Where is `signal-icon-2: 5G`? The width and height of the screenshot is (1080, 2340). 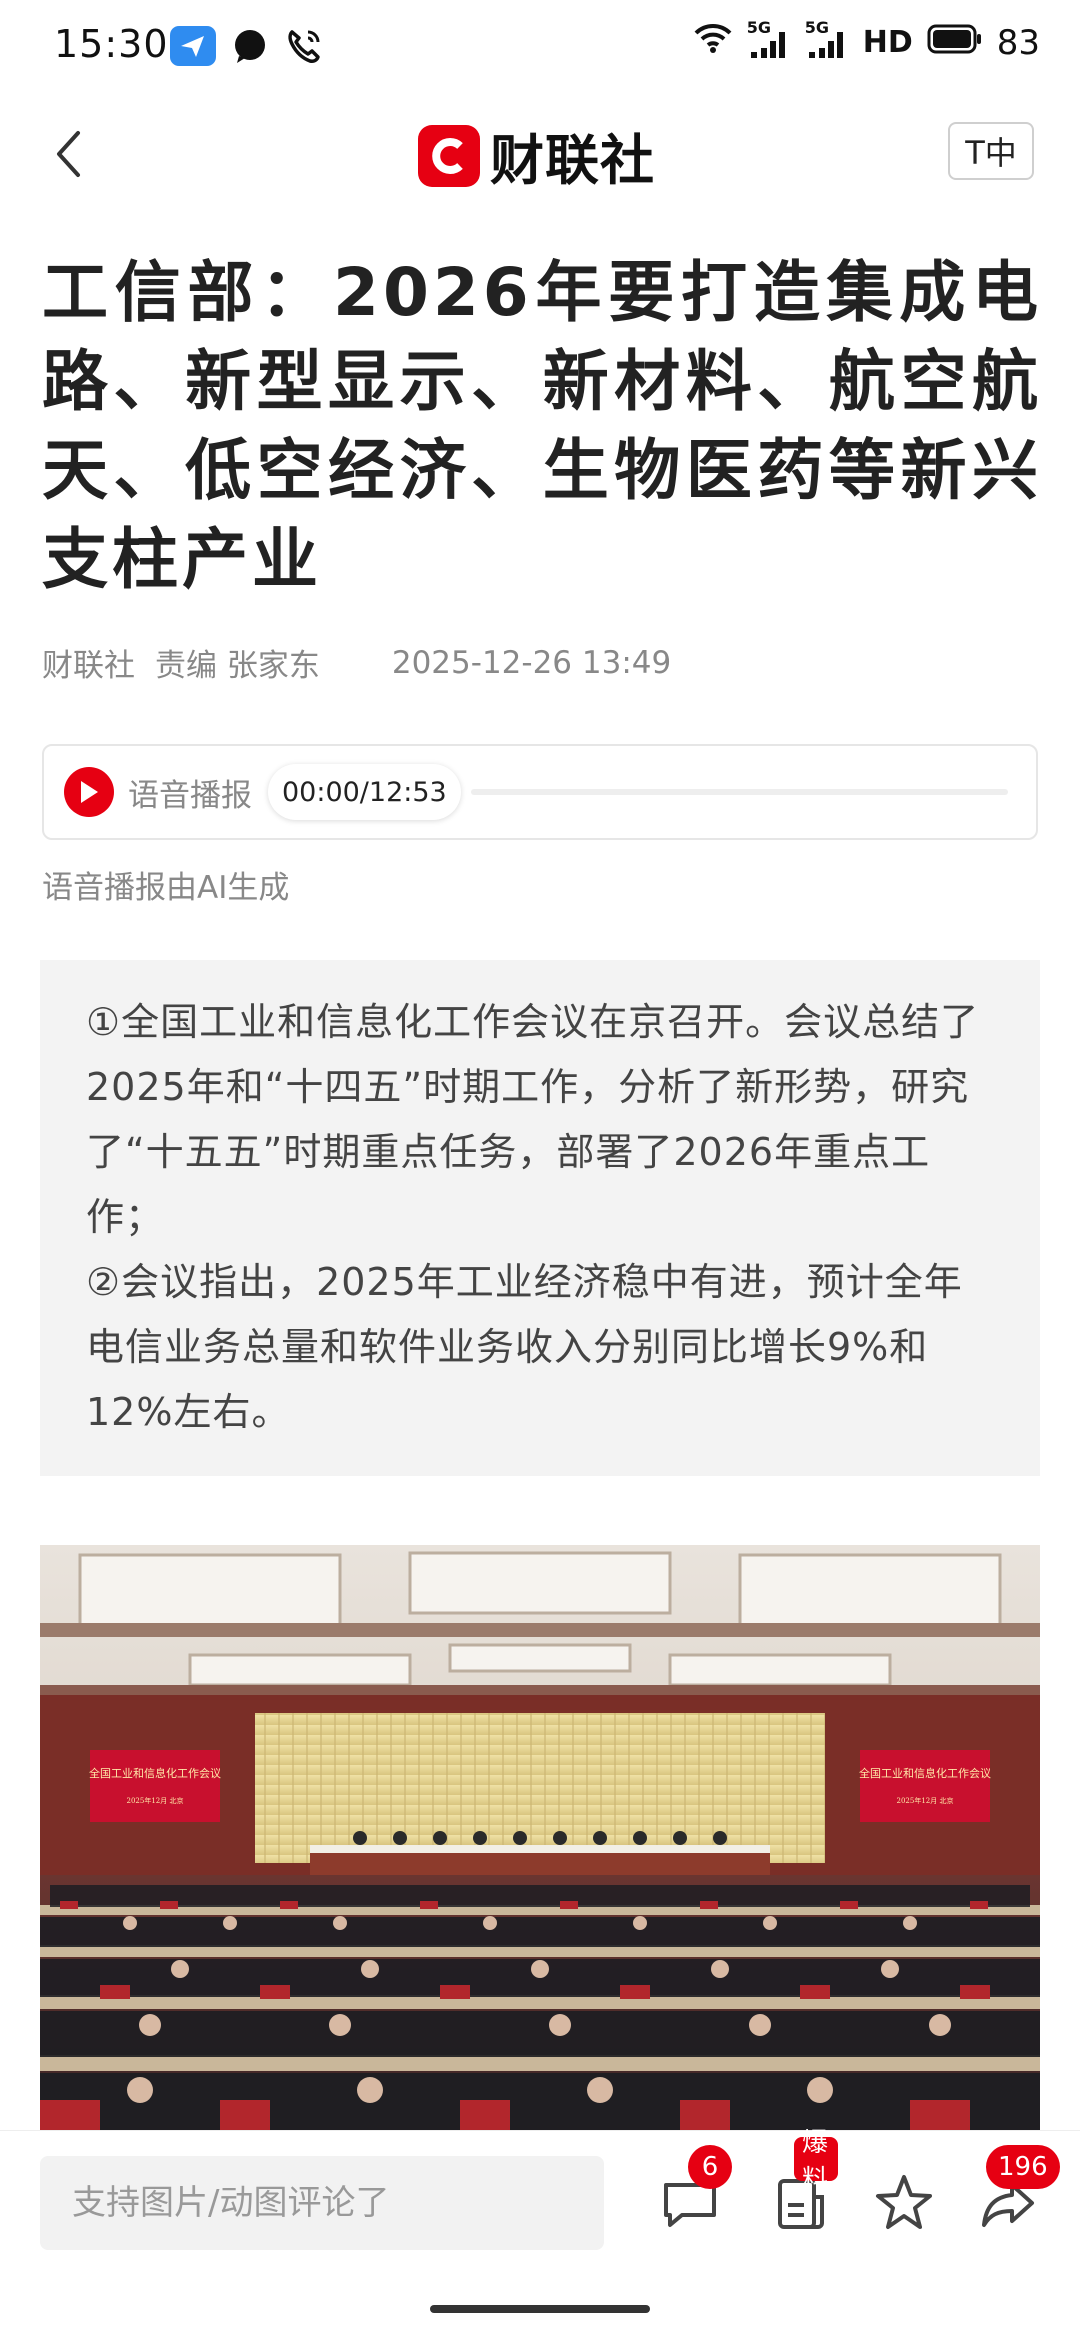 signal-icon-2: 5G is located at coordinates (827, 39).